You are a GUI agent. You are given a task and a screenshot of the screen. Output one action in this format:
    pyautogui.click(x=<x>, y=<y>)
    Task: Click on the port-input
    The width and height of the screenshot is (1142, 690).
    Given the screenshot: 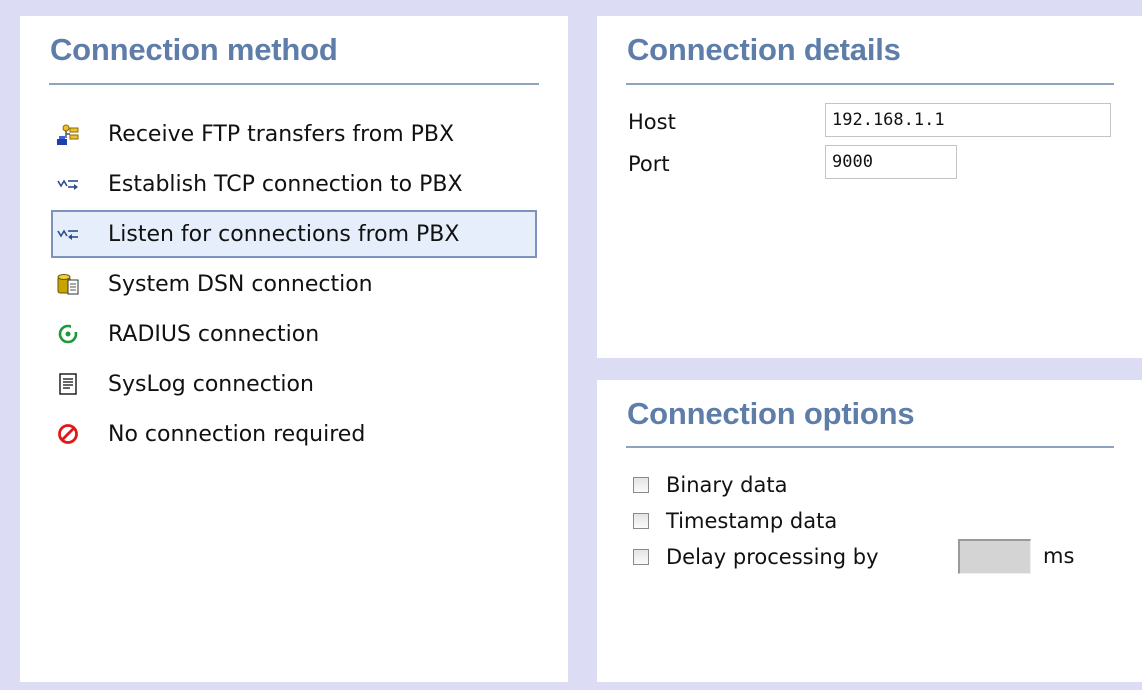 What is the action you would take?
    pyautogui.click(x=891, y=162)
    